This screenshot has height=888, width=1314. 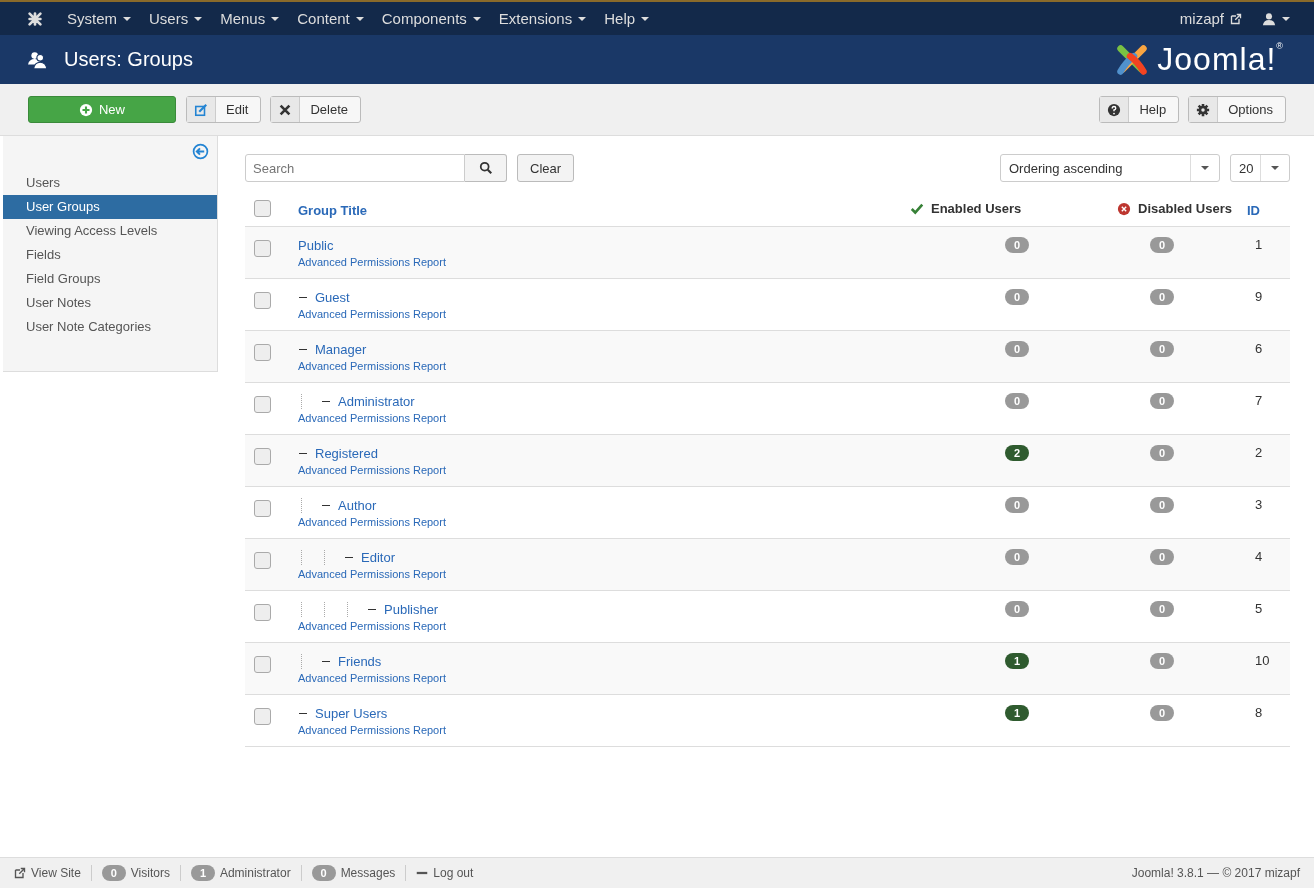 I want to click on menu-item: Extensions, so click(x=542, y=18).